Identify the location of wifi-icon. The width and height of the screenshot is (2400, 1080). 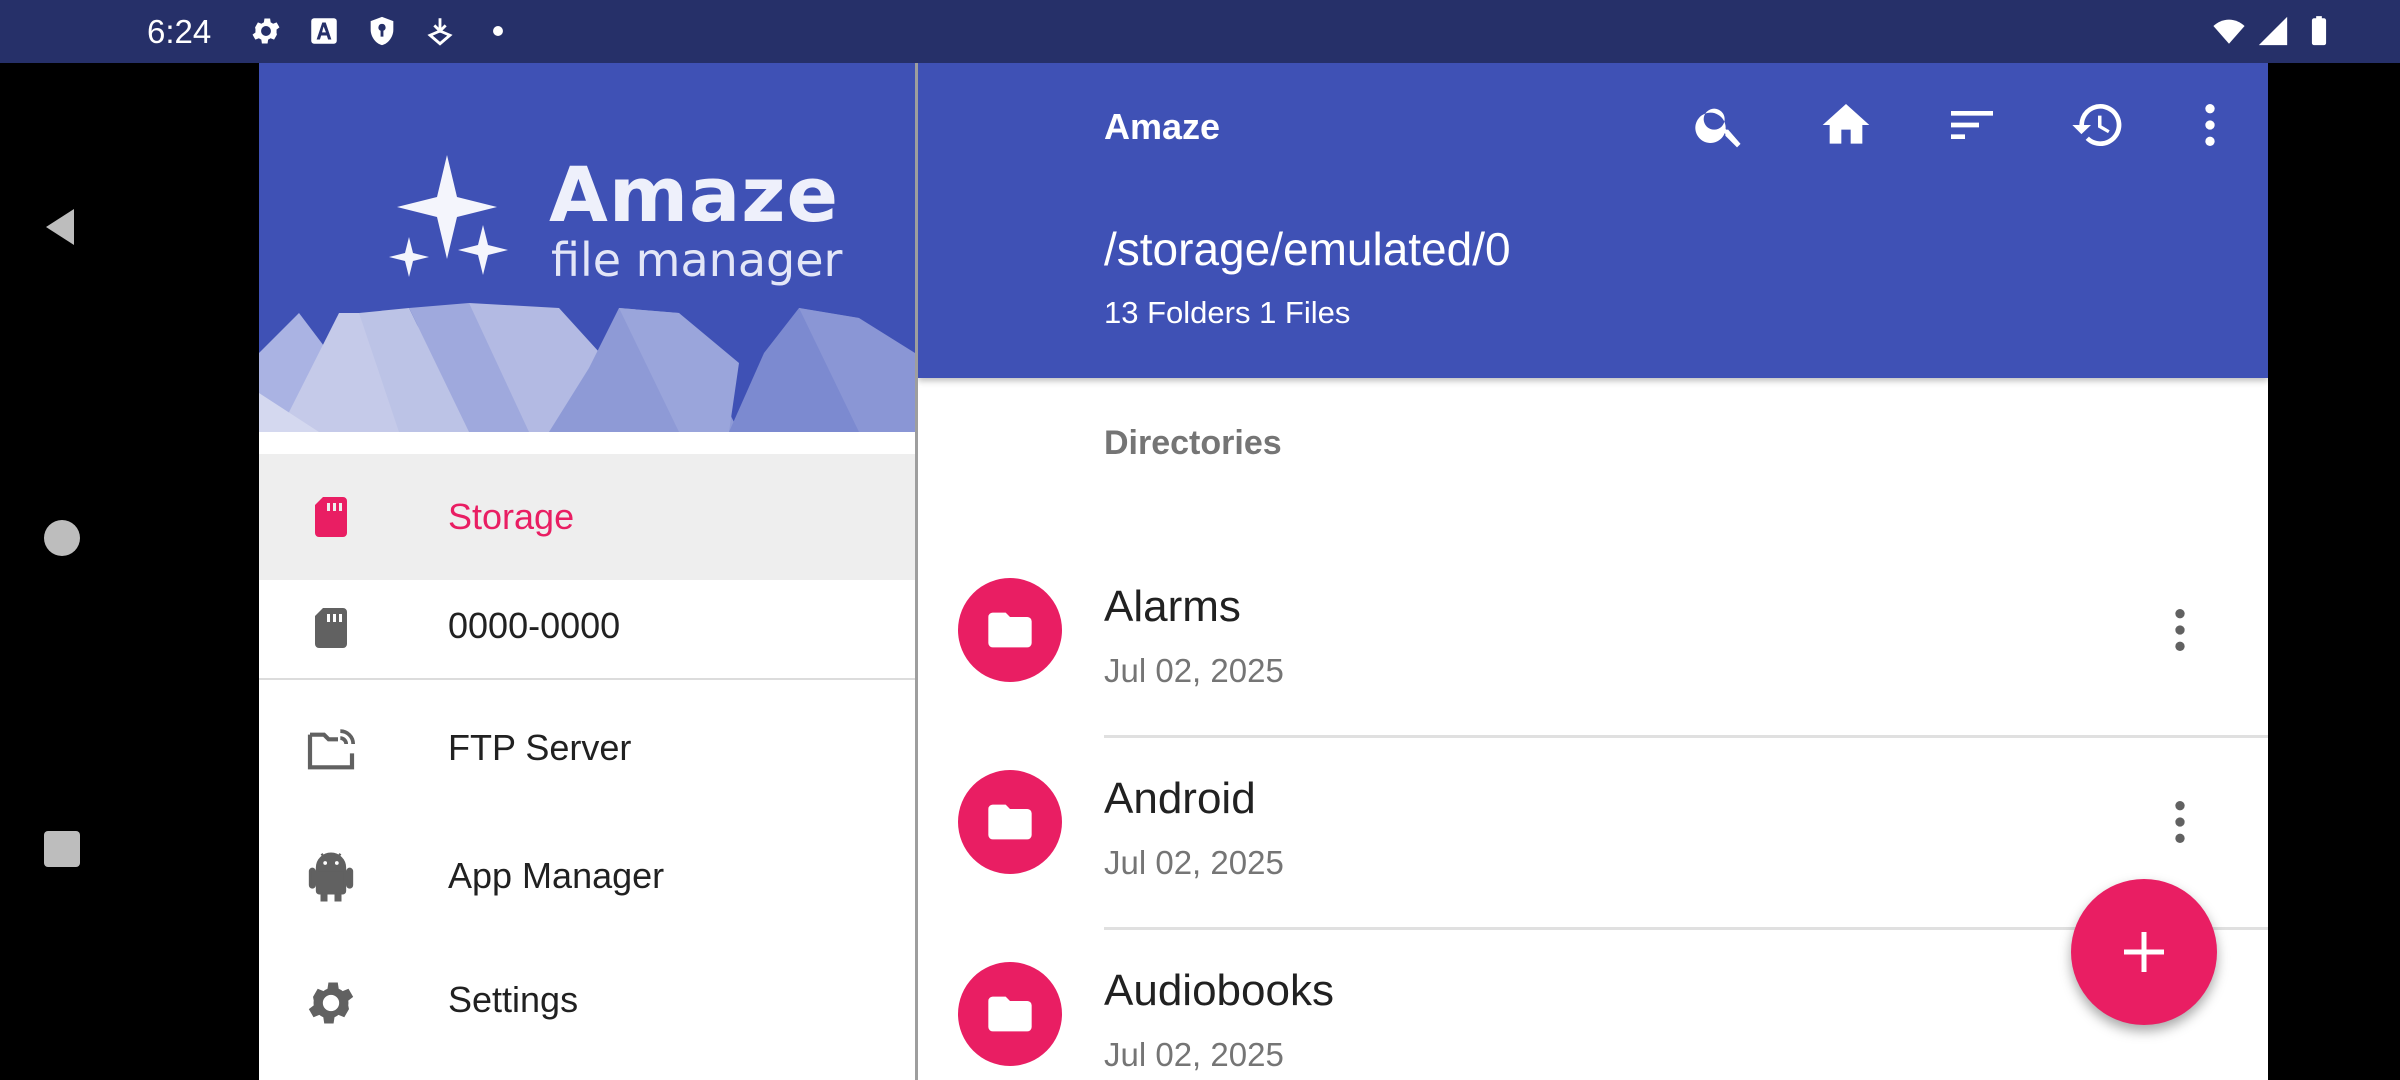
(2229, 31).